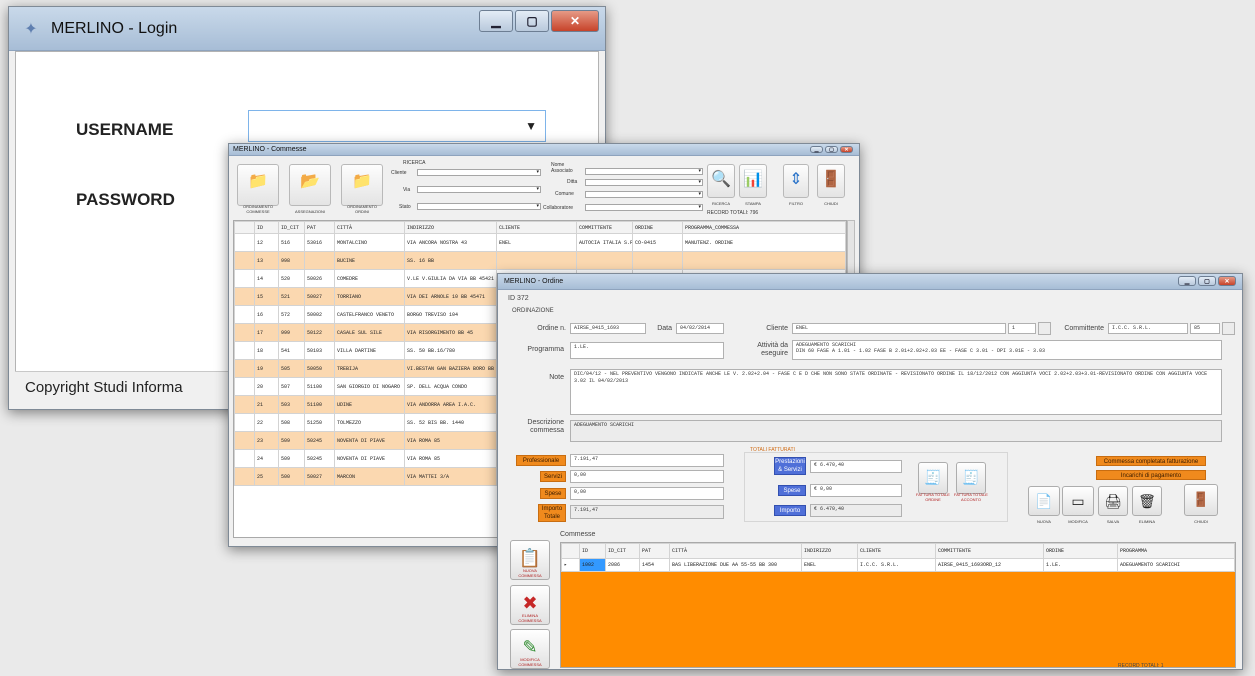  I want to click on table-cell: 999, so click(291, 332).